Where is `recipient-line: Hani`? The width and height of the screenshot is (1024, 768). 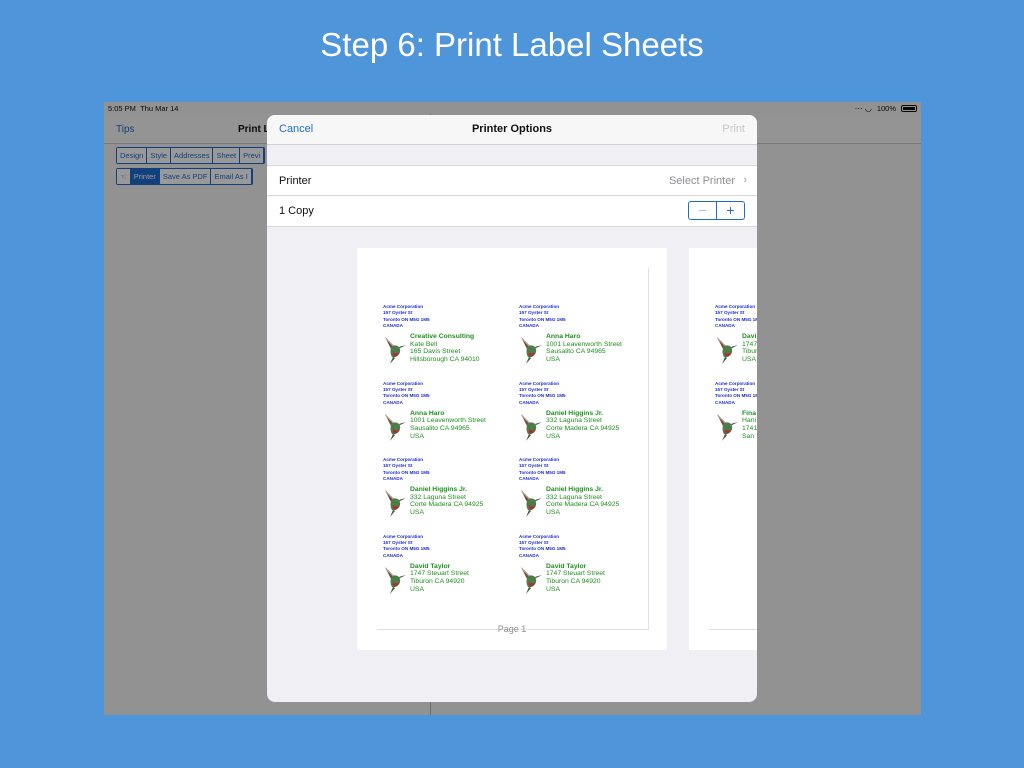 recipient-line: Hani is located at coordinates (749, 421).